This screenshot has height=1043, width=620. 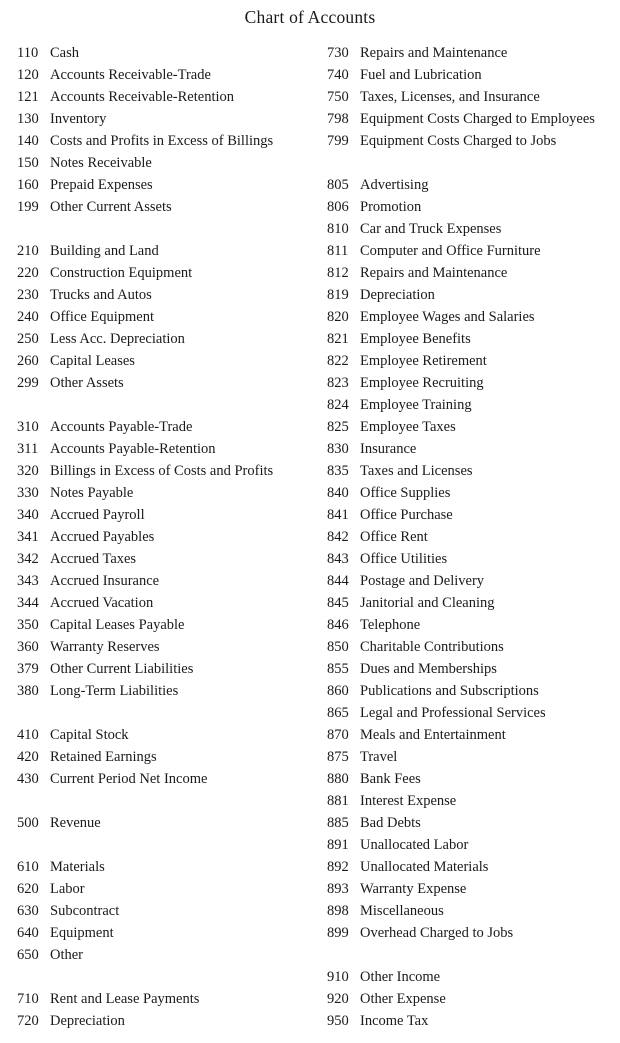 I want to click on account-row: 379 Other Current Liabilities, so click(x=163, y=669).